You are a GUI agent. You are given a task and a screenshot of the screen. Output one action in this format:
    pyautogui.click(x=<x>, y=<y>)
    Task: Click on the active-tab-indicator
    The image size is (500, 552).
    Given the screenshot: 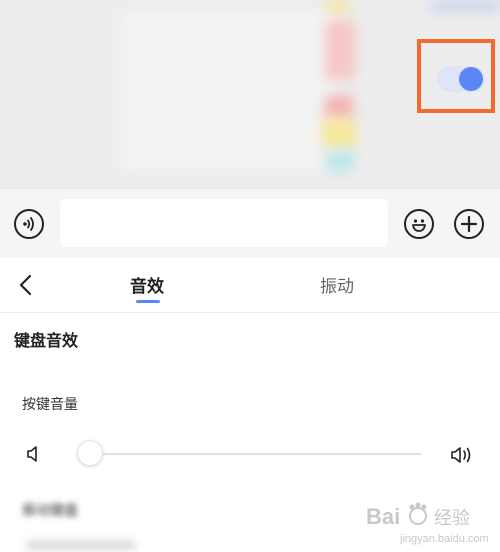 What is the action you would take?
    pyautogui.click(x=148, y=301)
    